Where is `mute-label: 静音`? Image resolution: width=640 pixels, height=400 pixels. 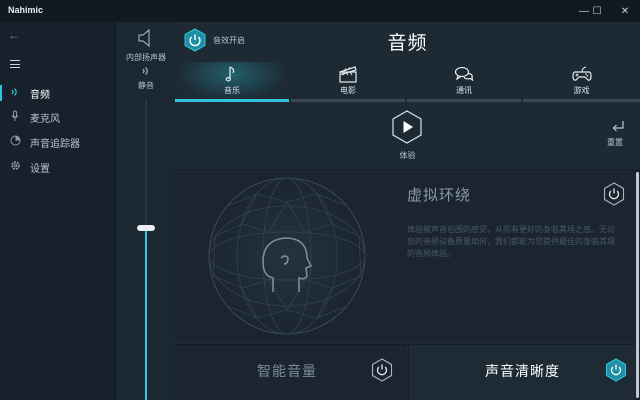 mute-label: 静音 is located at coordinates (146, 85).